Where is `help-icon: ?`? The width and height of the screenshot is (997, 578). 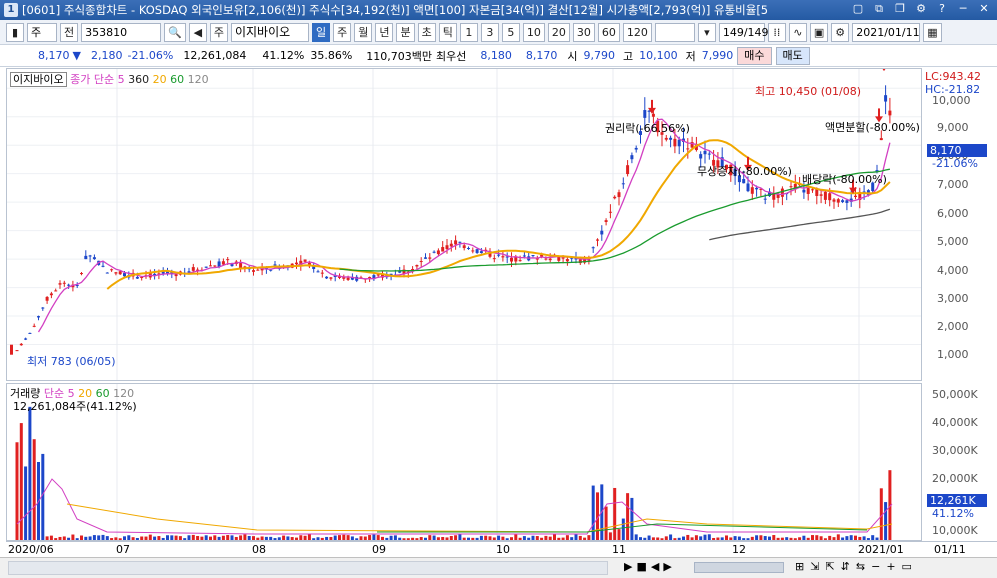
help-icon: ? is located at coordinates (942, 9).